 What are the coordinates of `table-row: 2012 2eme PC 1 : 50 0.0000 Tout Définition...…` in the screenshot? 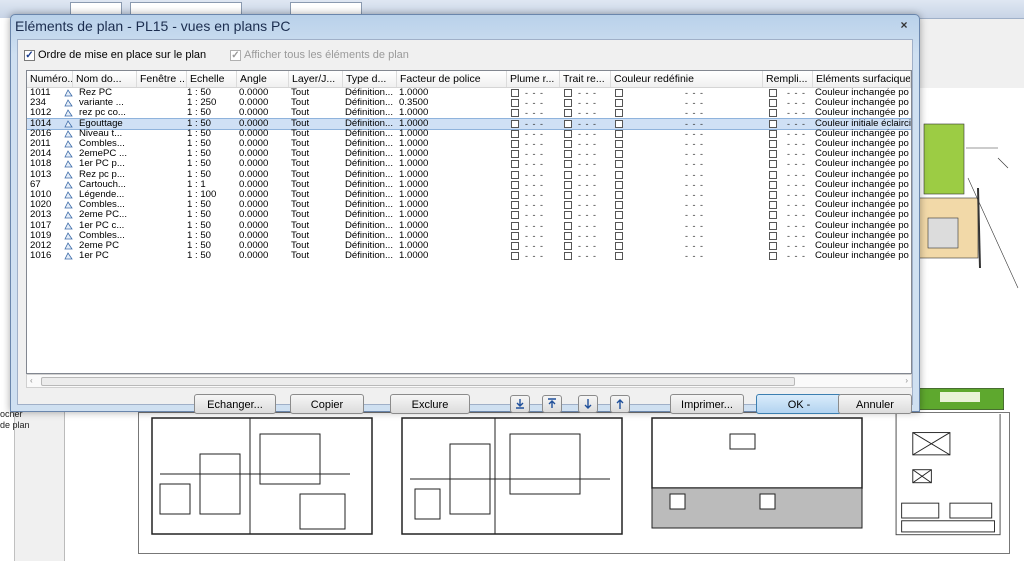 It's located at (469, 246).